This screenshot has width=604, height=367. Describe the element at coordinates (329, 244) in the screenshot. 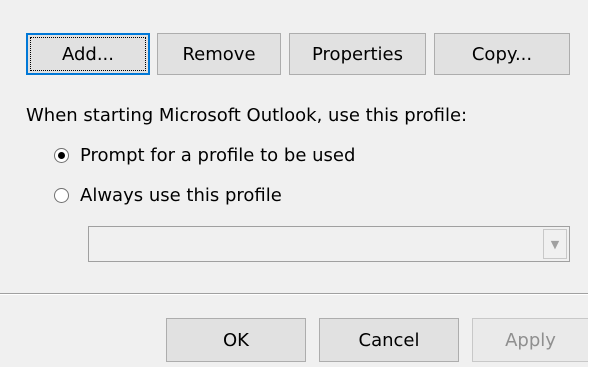

I see `profile-select: ▼` at that location.